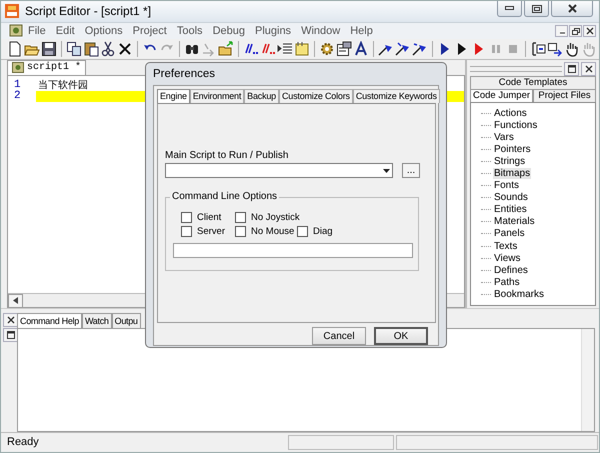 This screenshot has width=600, height=453. Describe the element at coordinates (538, 49) in the screenshot. I see `bracket-icon` at that location.